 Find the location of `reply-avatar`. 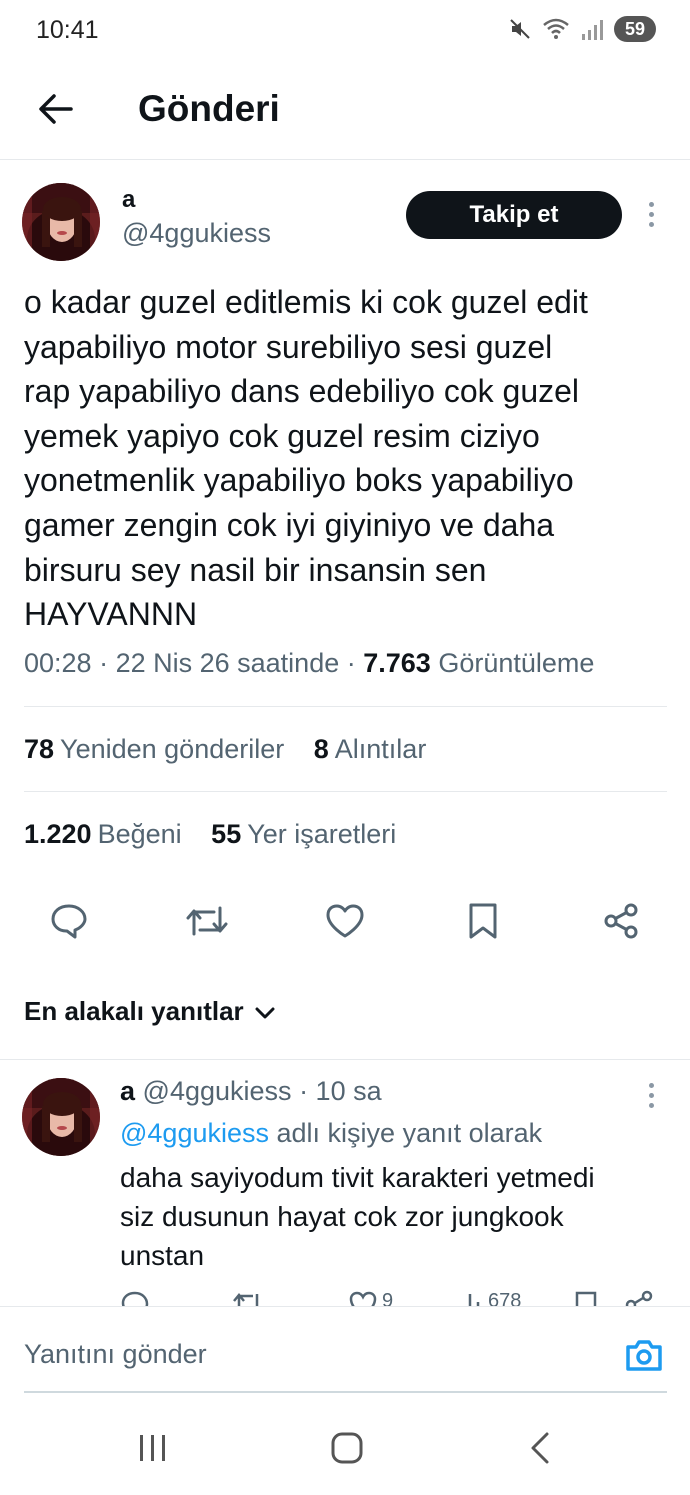

reply-avatar is located at coordinates (61, 1117).